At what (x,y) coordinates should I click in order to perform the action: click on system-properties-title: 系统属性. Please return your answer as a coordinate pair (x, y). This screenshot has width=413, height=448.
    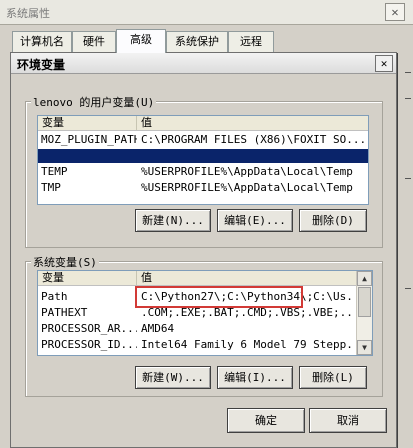
    Looking at the image, I should click on (28, 13).